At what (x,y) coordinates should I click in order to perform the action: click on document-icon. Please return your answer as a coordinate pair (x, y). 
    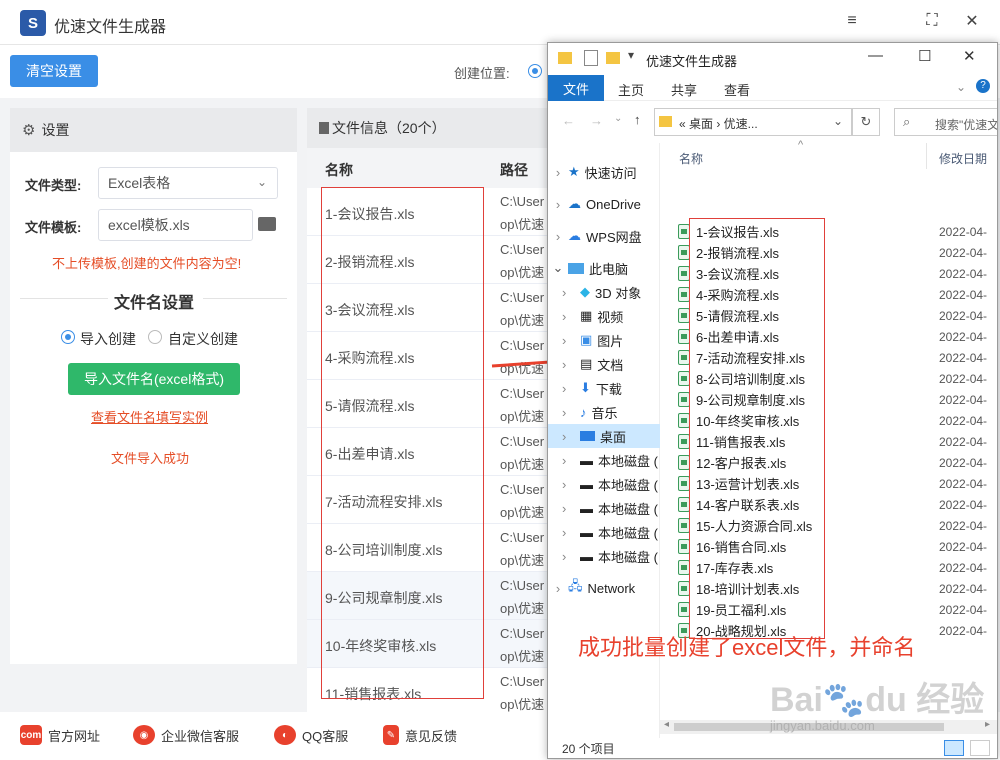
    Looking at the image, I should click on (324, 128).